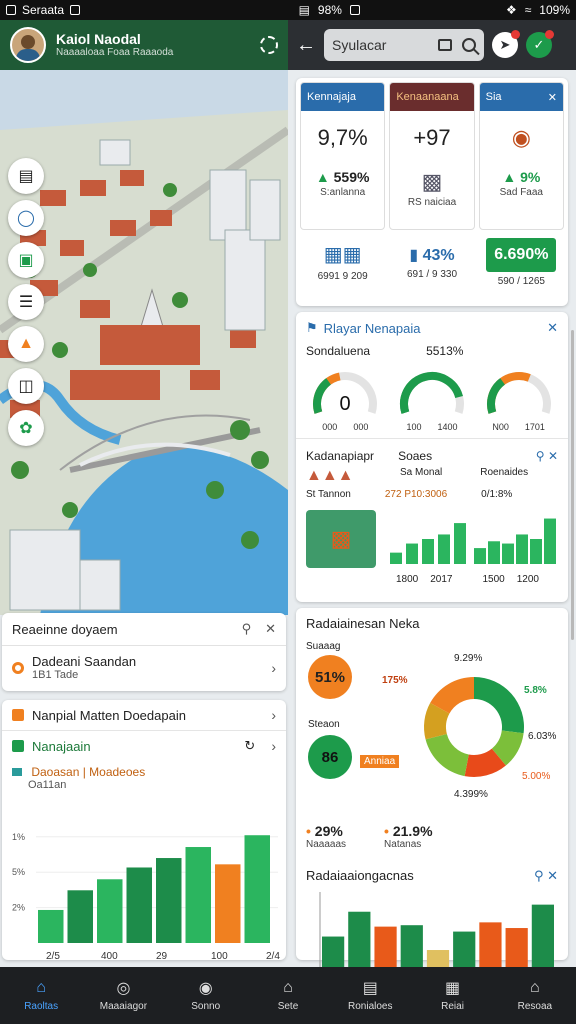 Image resolution: width=576 pixels, height=1024 pixels. What do you see at coordinates (65, 629) in the screenshot?
I see `recent-places-title: Reaeinne doyaem` at bounding box center [65, 629].